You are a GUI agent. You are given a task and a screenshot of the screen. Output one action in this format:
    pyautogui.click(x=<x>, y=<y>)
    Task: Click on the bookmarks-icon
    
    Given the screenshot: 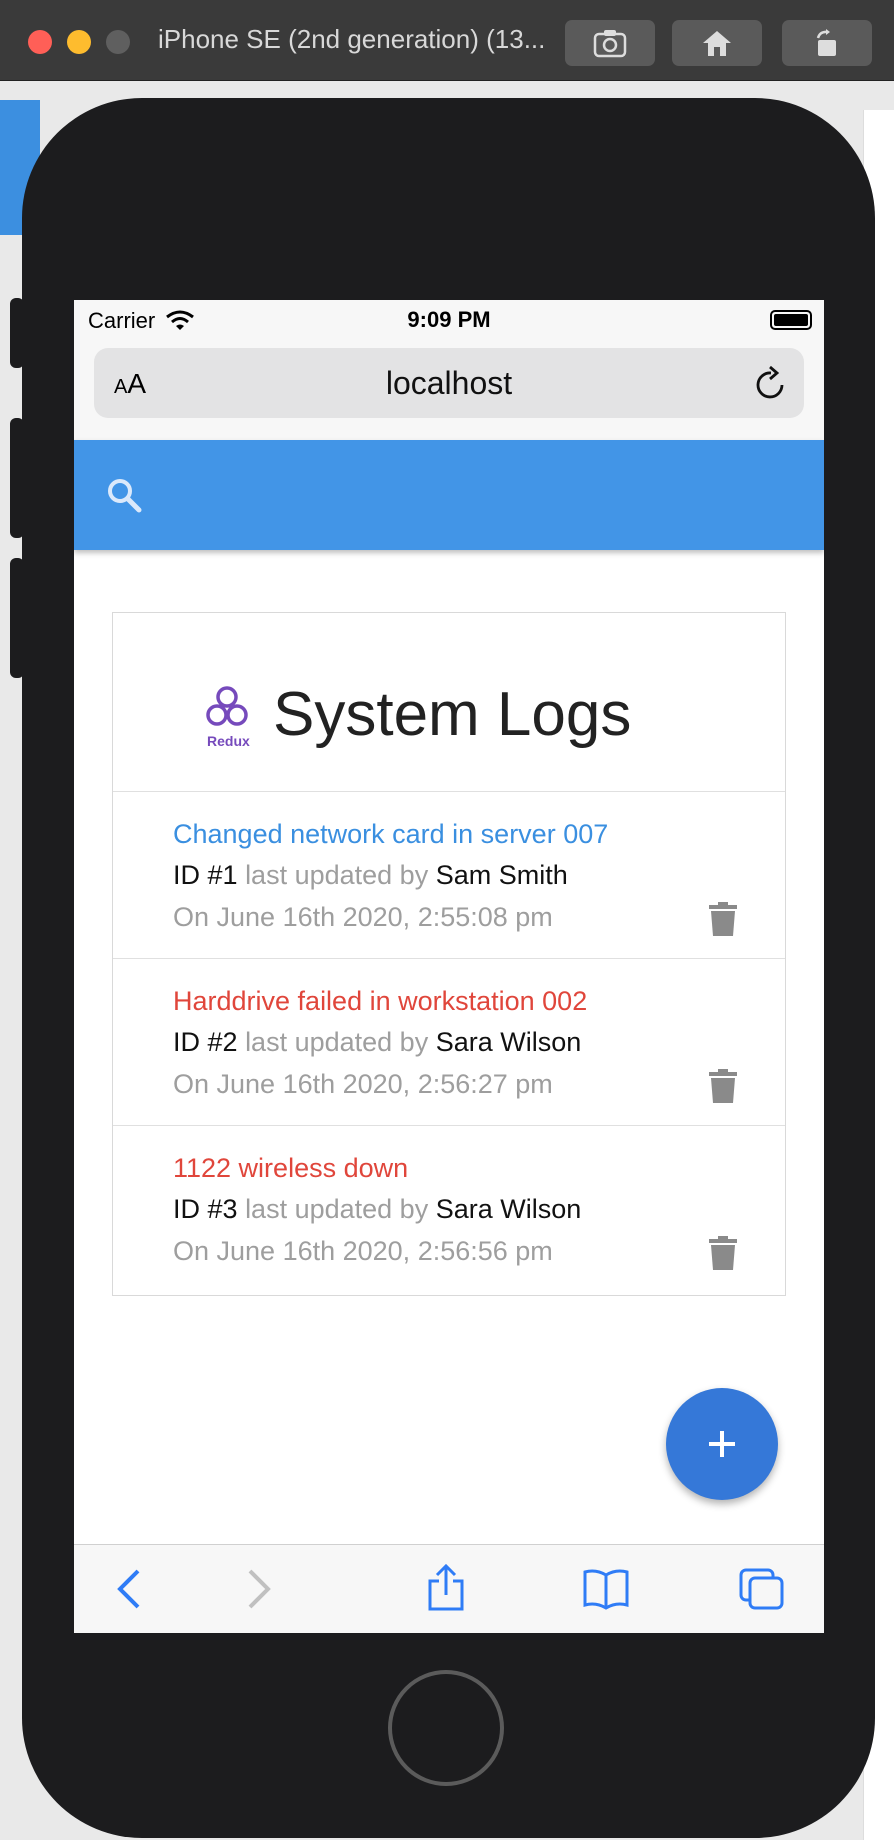 What is the action you would take?
    pyautogui.click(x=606, y=1589)
    